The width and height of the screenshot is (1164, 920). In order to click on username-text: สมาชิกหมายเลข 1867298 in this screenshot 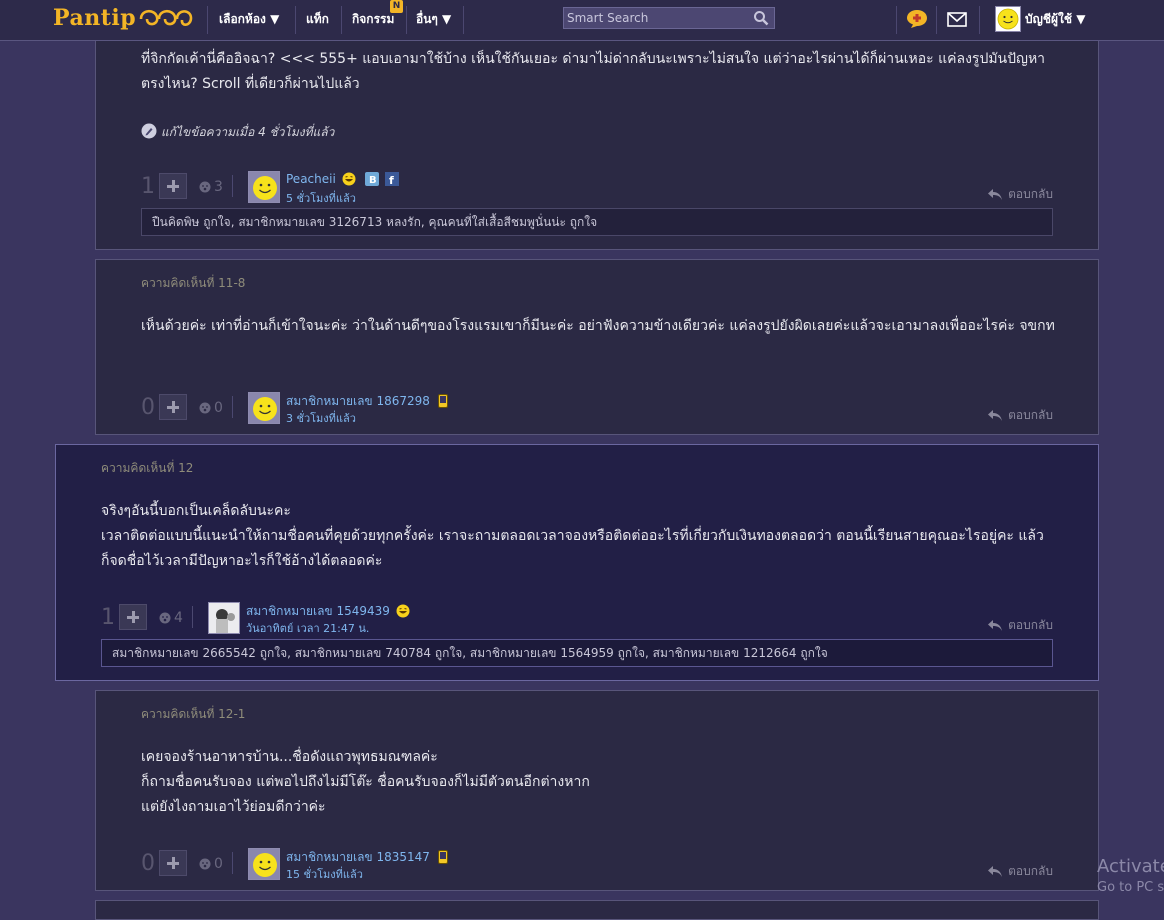, I will do `click(358, 401)`.